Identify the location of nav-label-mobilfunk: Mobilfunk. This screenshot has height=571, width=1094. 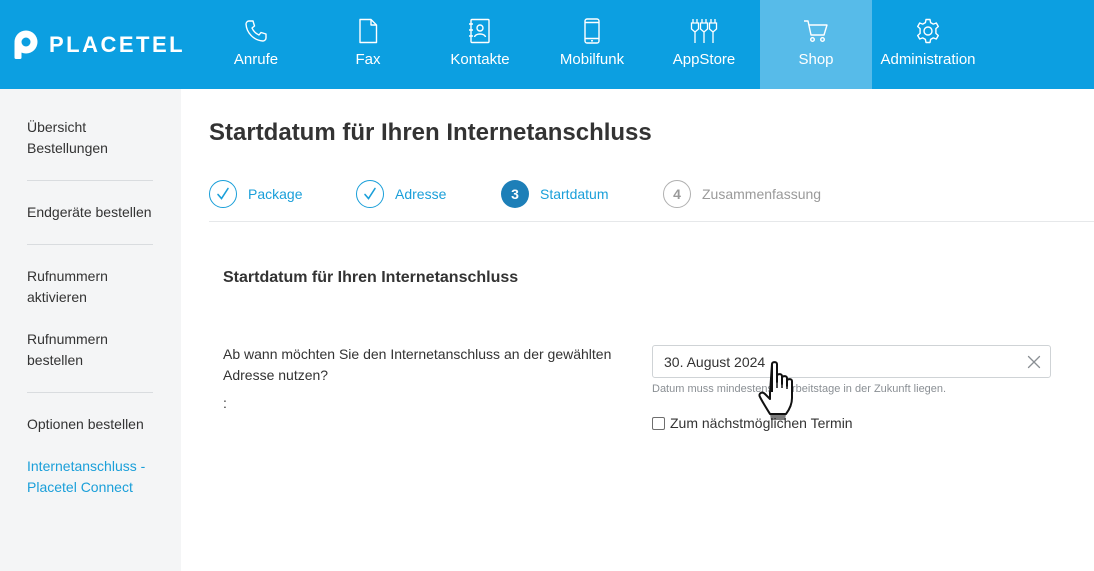
(592, 59).